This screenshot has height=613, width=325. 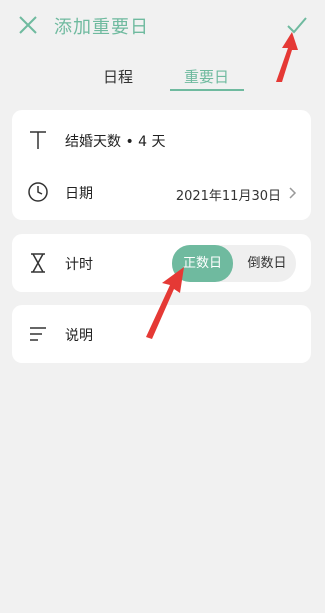 What do you see at coordinates (118, 76) in the screenshot?
I see `tab-schedule: 日程` at bounding box center [118, 76].